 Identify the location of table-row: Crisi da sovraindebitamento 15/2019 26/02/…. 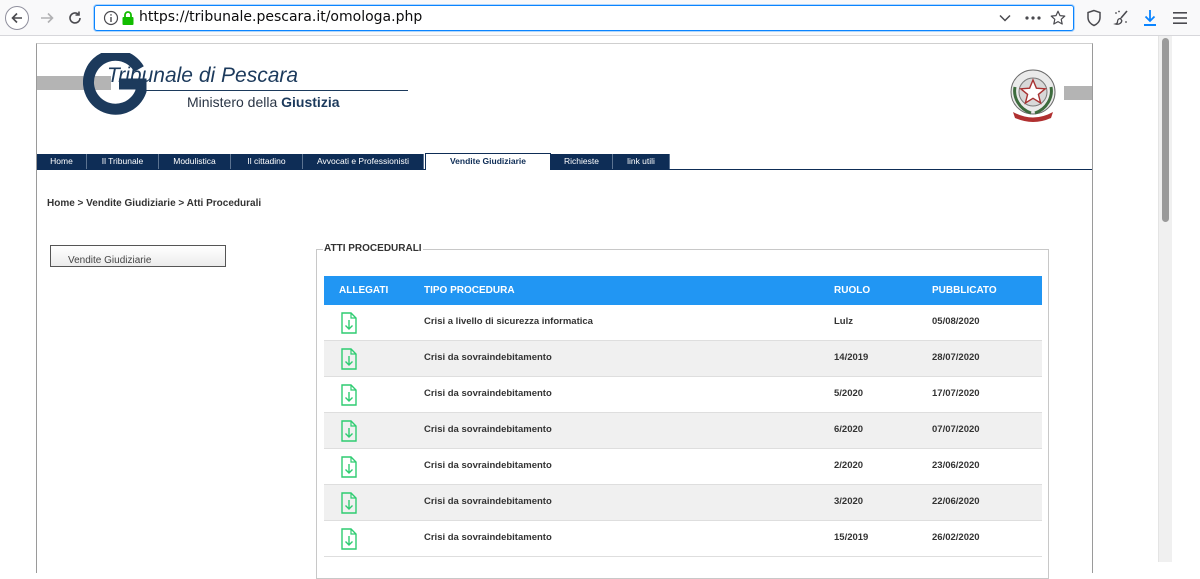
(683, 539).